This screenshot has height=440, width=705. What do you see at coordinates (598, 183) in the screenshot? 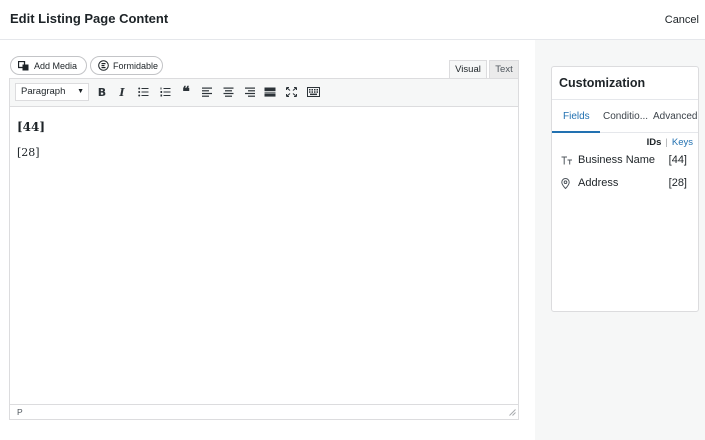
I see `field-name: Address` at bounding box center [598, 183].